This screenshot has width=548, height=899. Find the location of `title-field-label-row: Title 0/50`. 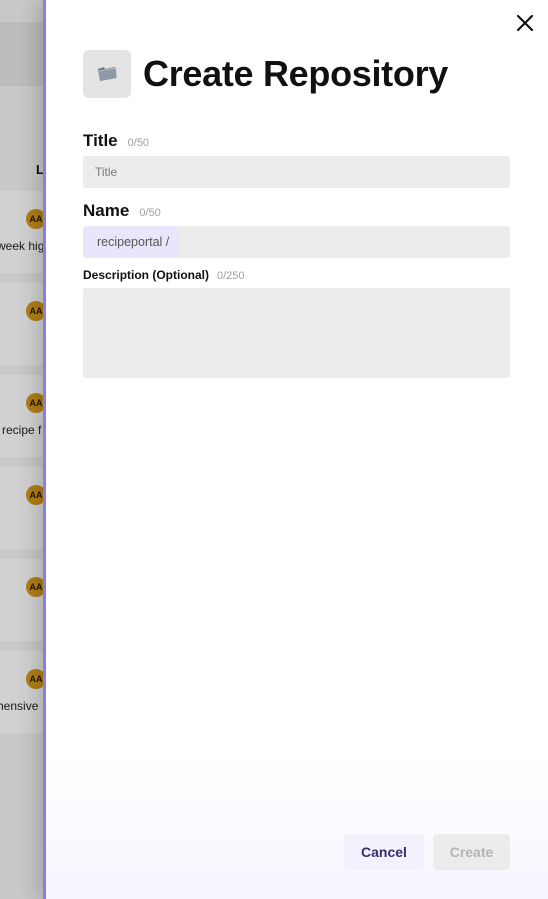

title-field-label-row: Title 0/50 is located at coordinates (116, 141).